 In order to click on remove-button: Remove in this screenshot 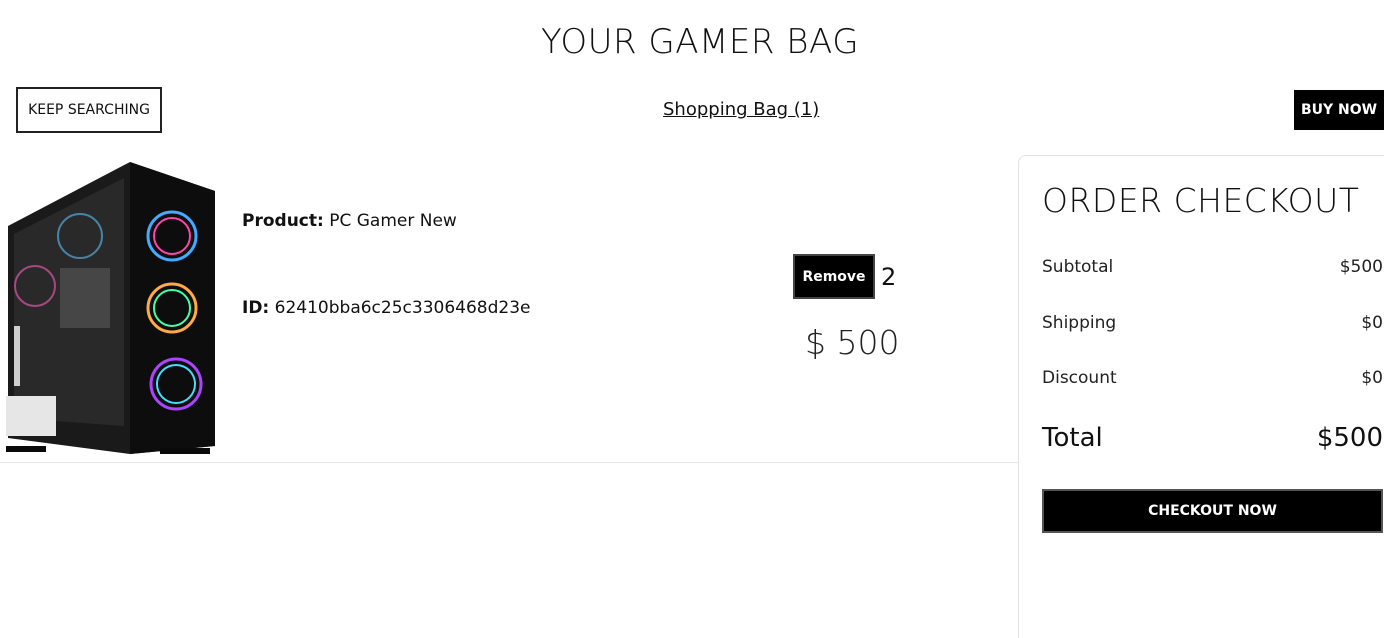, I will do `click(834, 276)`.